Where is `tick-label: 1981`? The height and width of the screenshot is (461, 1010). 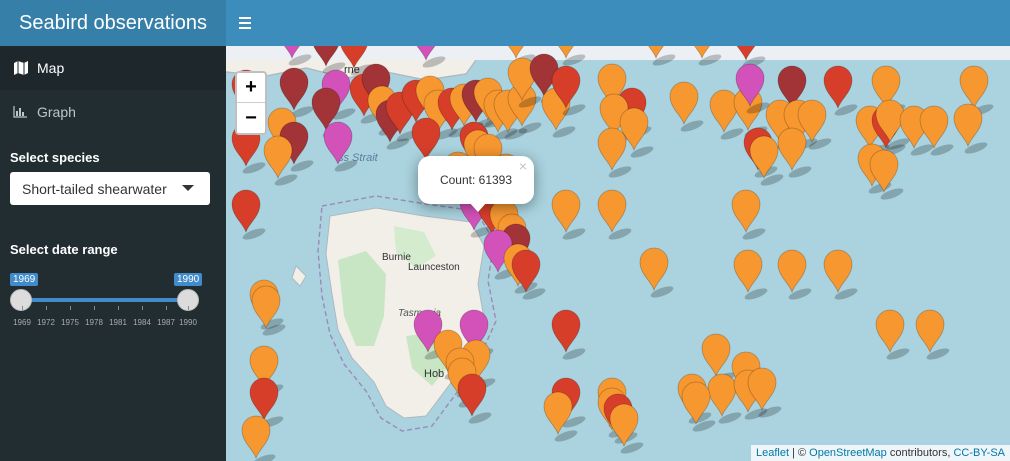
tick-label: 1981 is located at coordinates (118, 322).